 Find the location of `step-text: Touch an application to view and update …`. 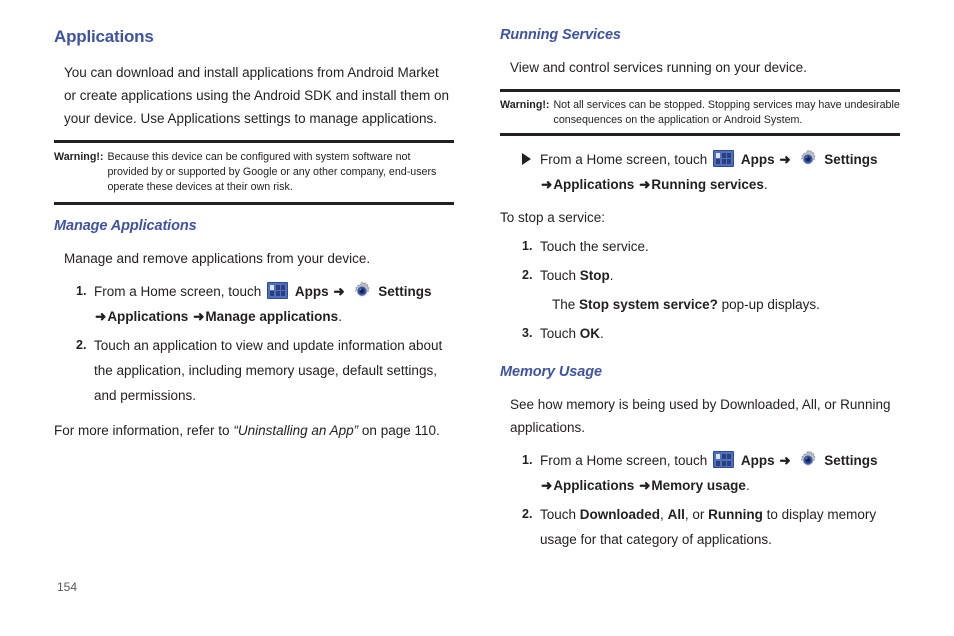

step-text: Touch an application to view and update … is located at coordinates (268, 370).